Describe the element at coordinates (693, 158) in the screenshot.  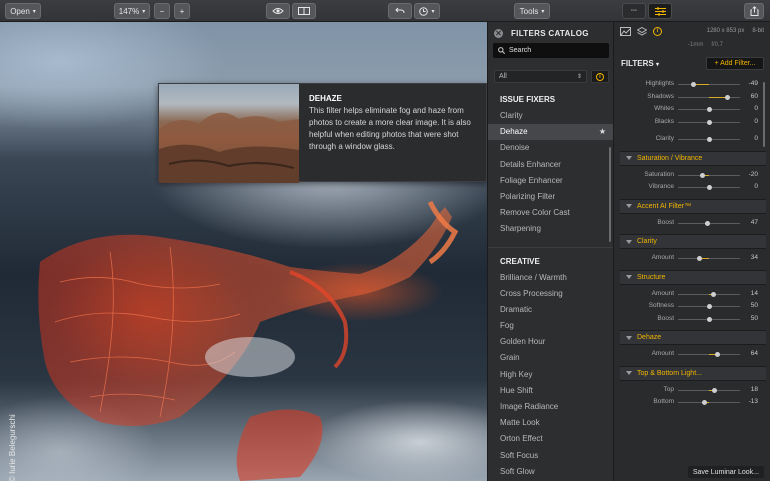
I see `filter-section-saturation-vibrance: Saturation / Vibrance` at that location.